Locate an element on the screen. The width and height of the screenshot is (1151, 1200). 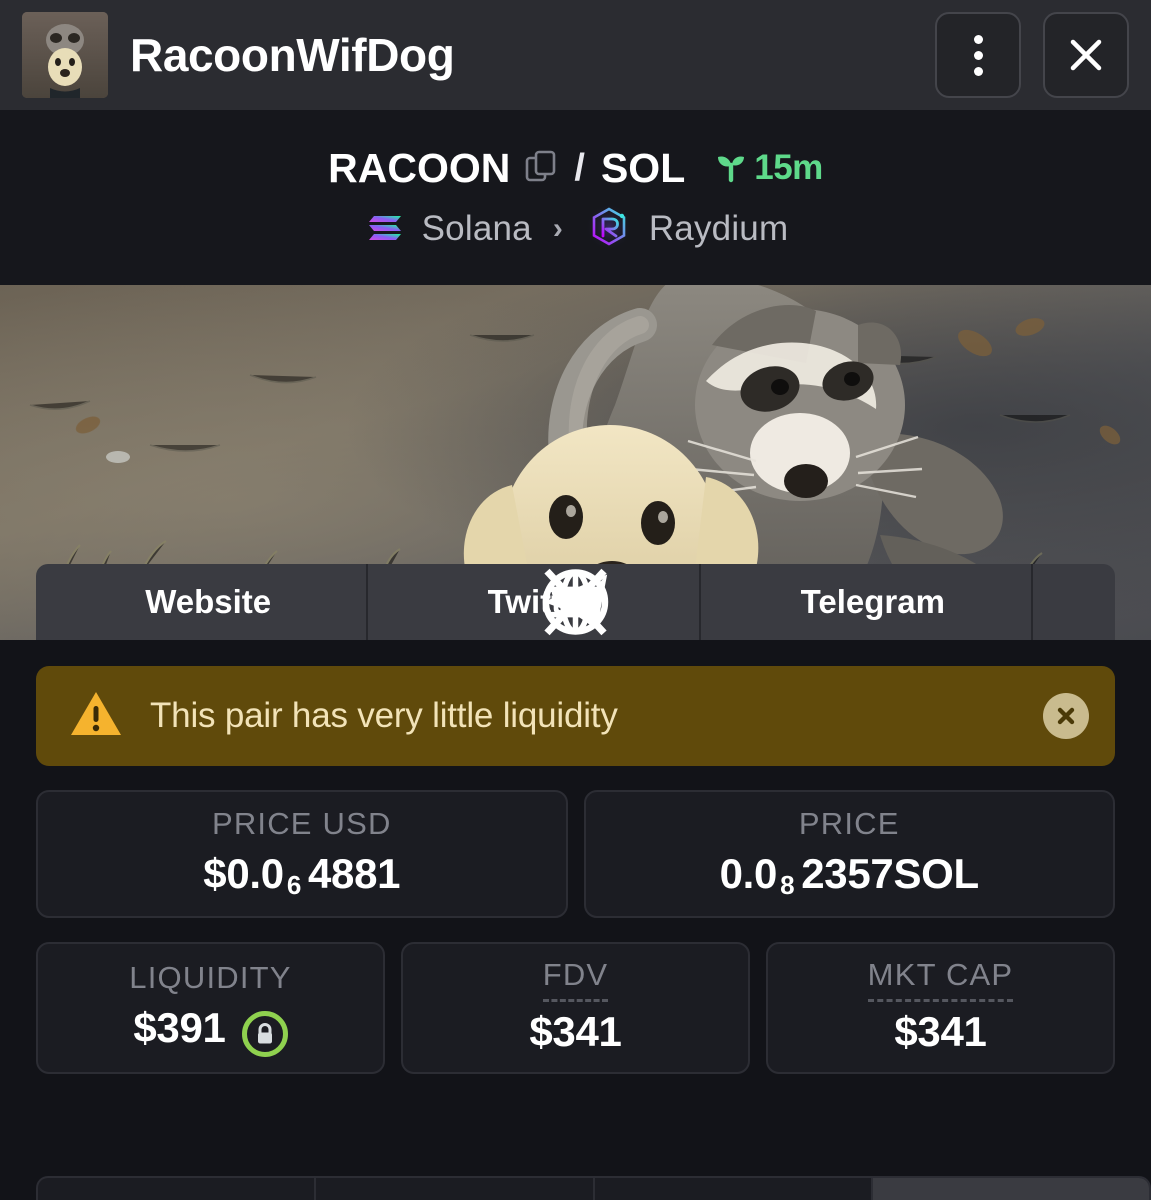
lock-icon is located at coordinates (264, 1033).